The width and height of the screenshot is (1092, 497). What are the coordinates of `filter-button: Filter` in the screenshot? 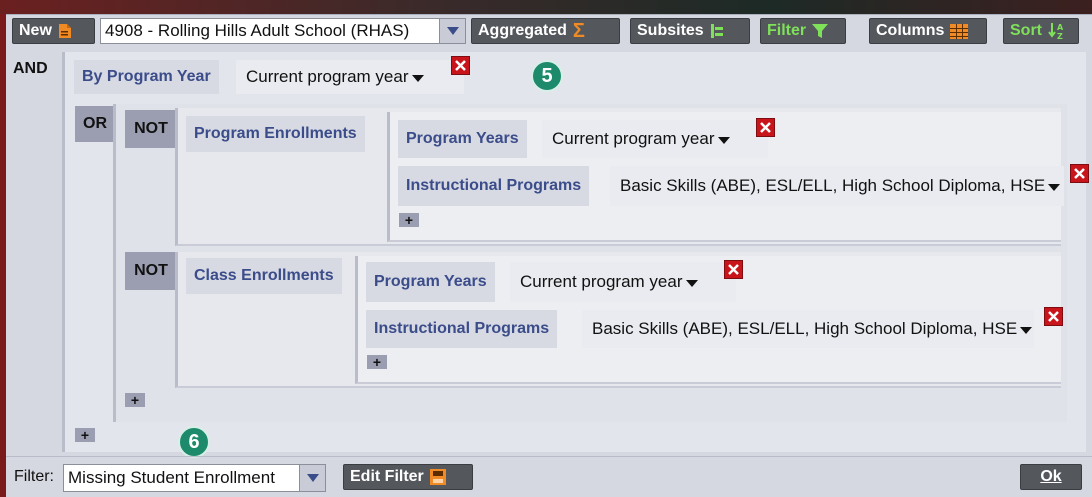 It's located at (803, 31).